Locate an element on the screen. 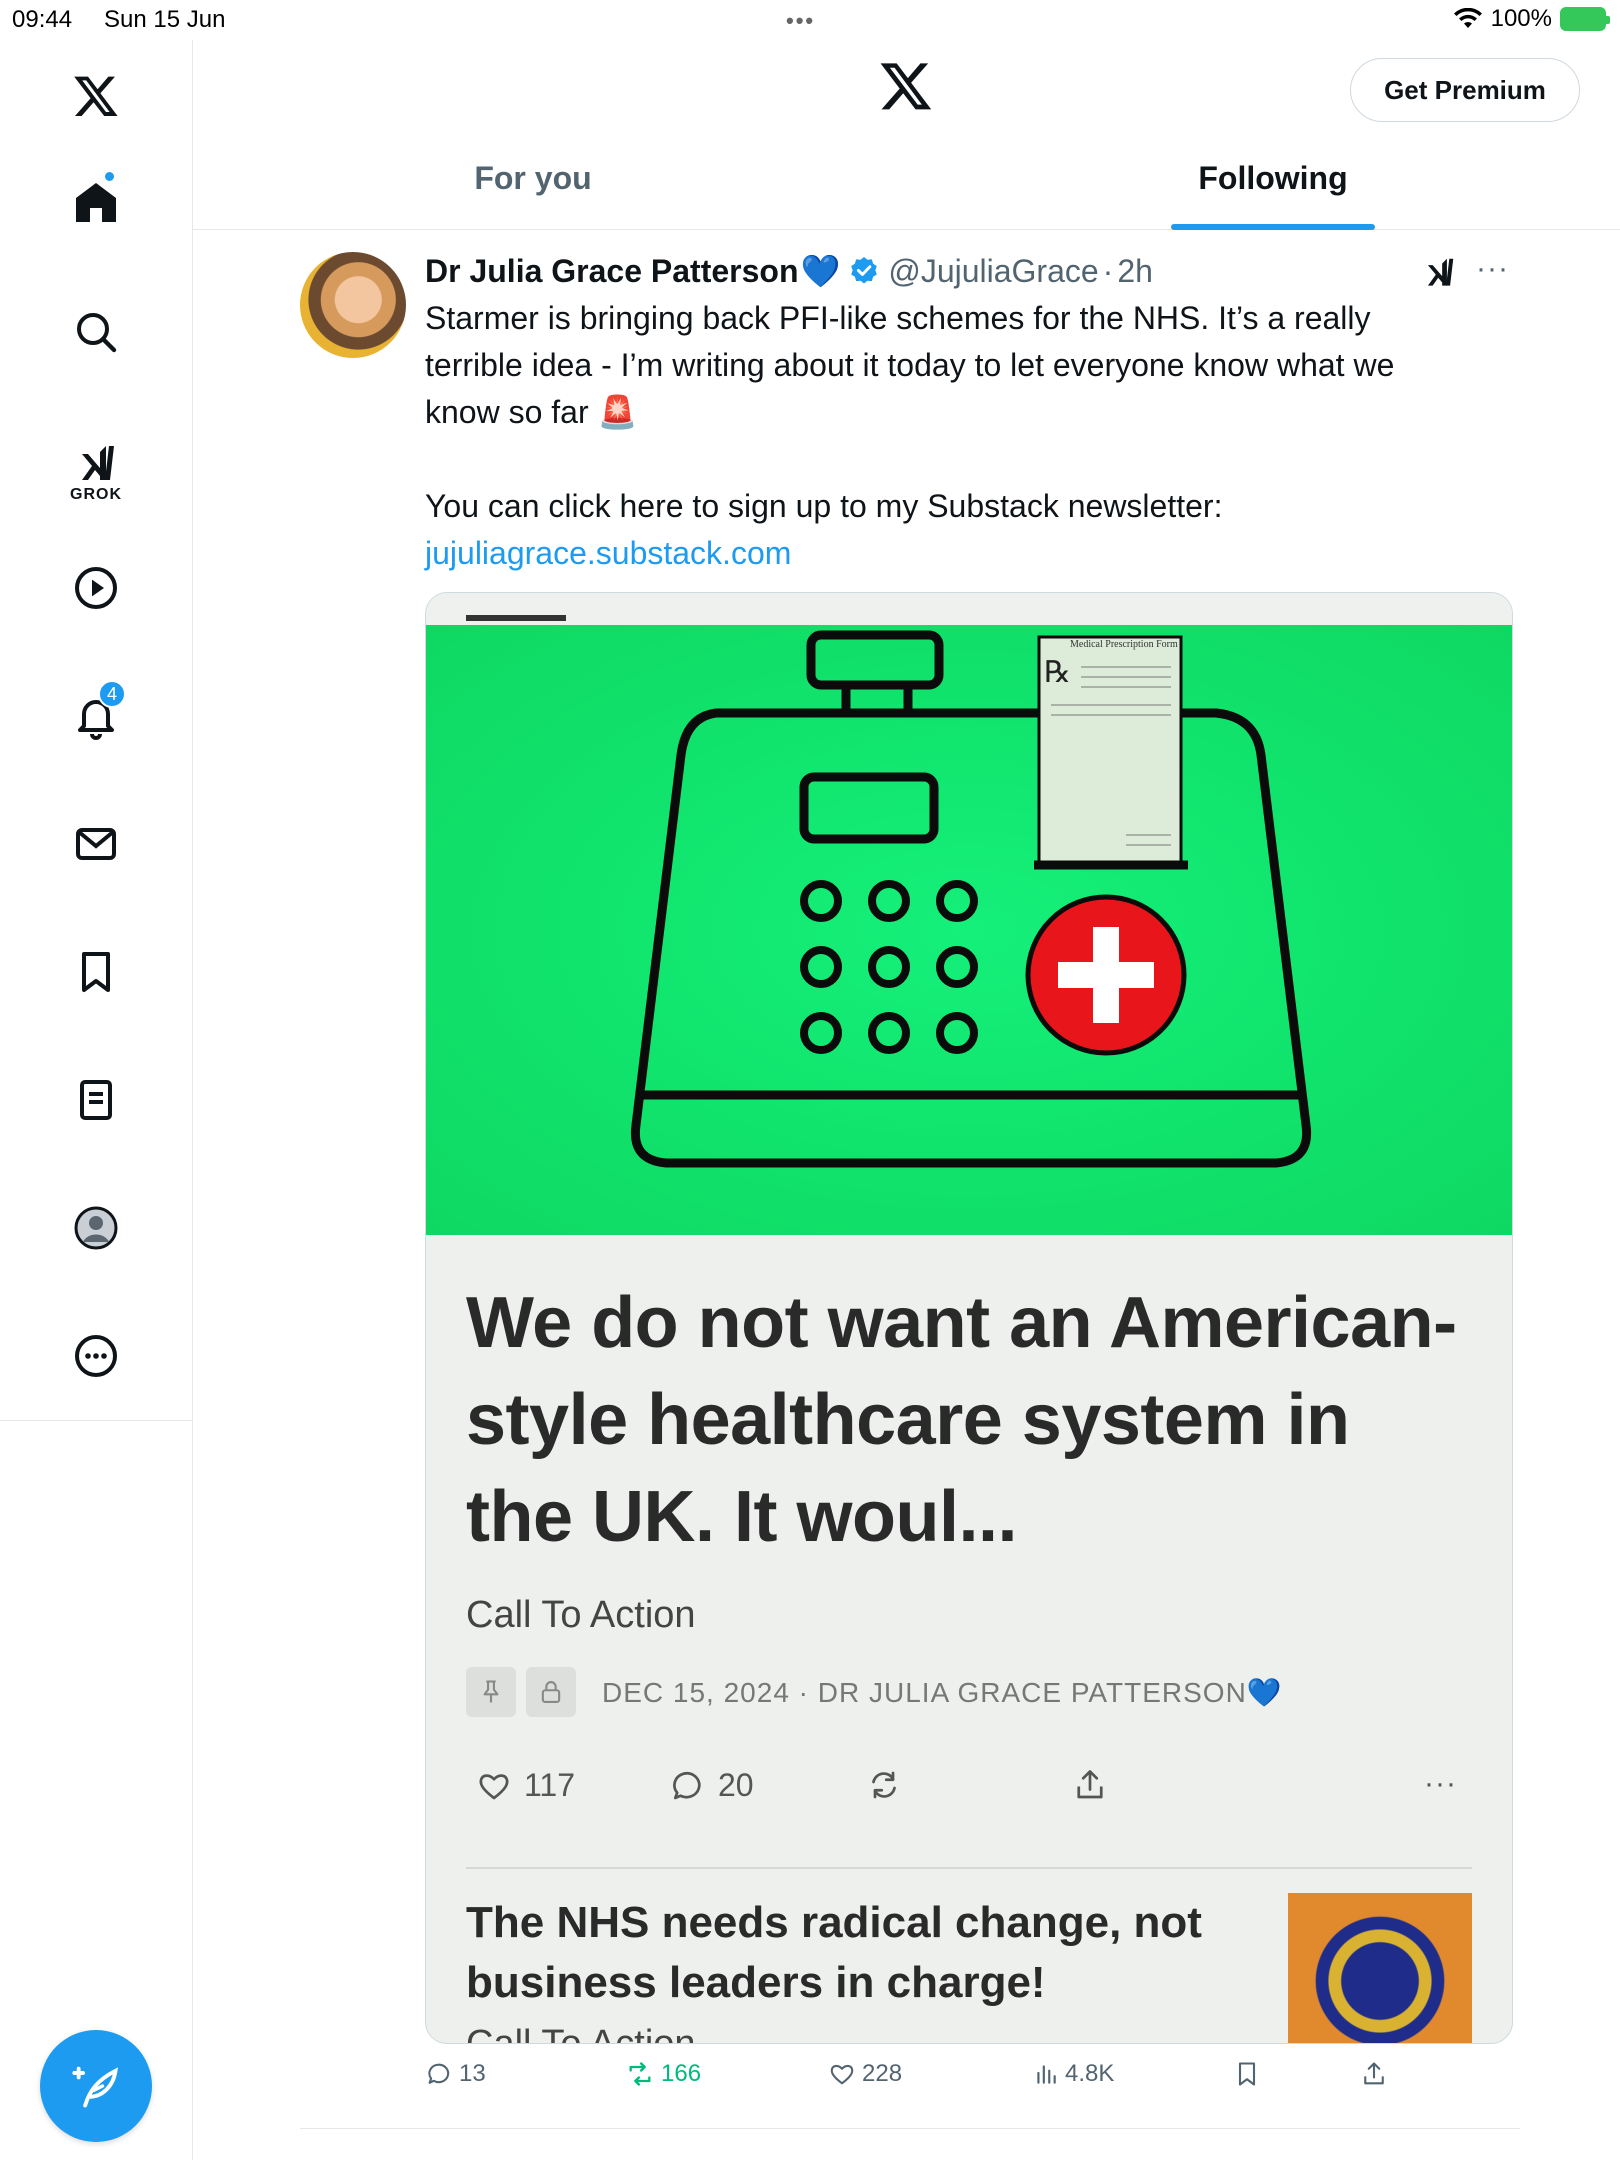 Image resolution: width=1620 pixels, height=2160 pixels. compose-feather-icon is located at coordinates (95, 2087).